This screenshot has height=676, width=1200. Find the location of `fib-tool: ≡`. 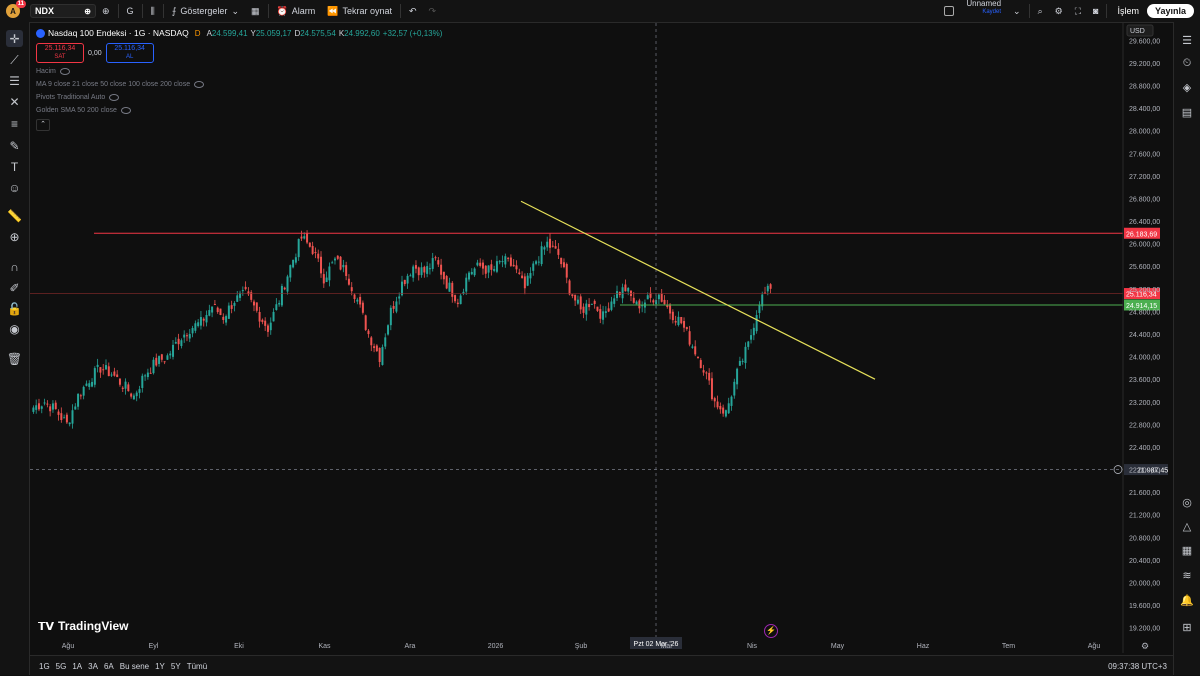

fib-tool: ≡ is located at coordinates (14, 123).